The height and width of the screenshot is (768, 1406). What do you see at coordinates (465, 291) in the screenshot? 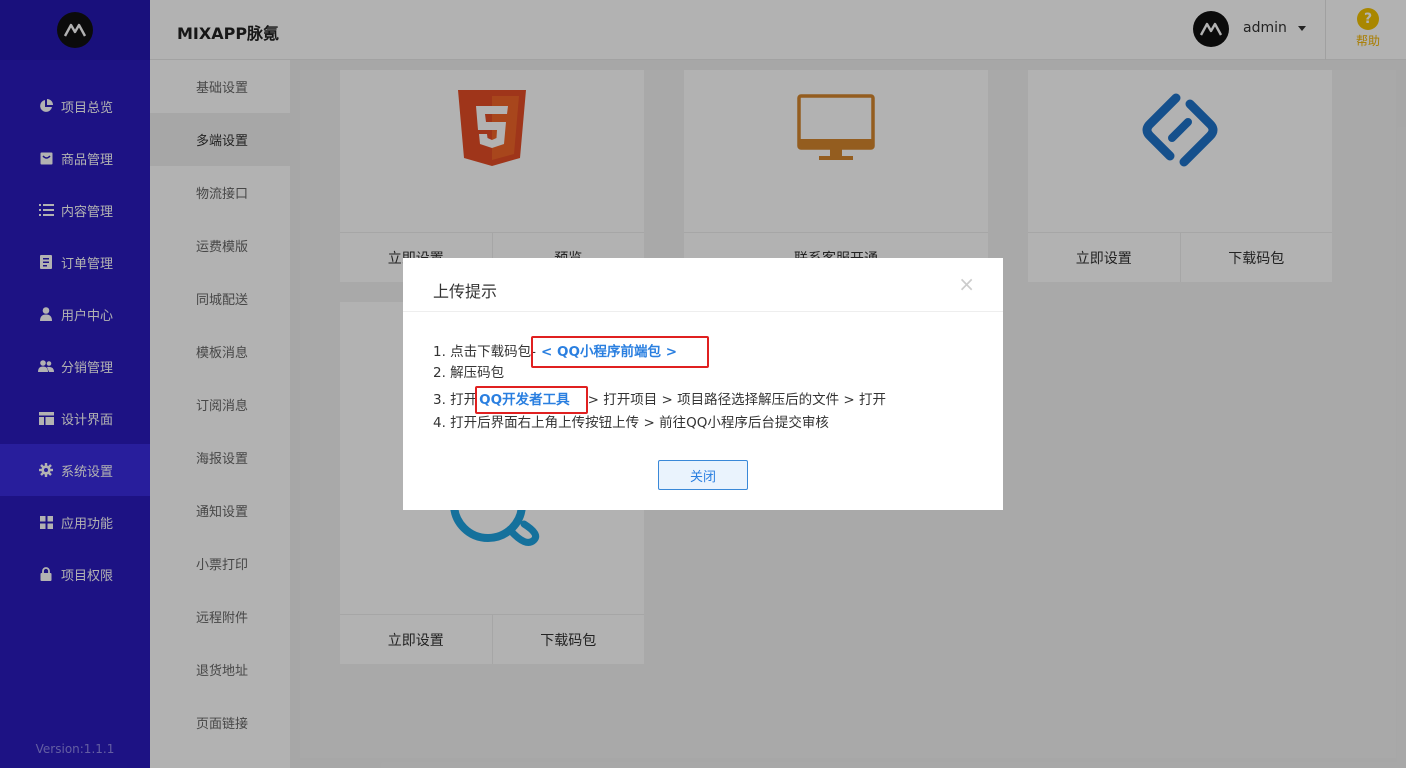
I see `modal-title: 上传提示` at bounding box center [465, 291].